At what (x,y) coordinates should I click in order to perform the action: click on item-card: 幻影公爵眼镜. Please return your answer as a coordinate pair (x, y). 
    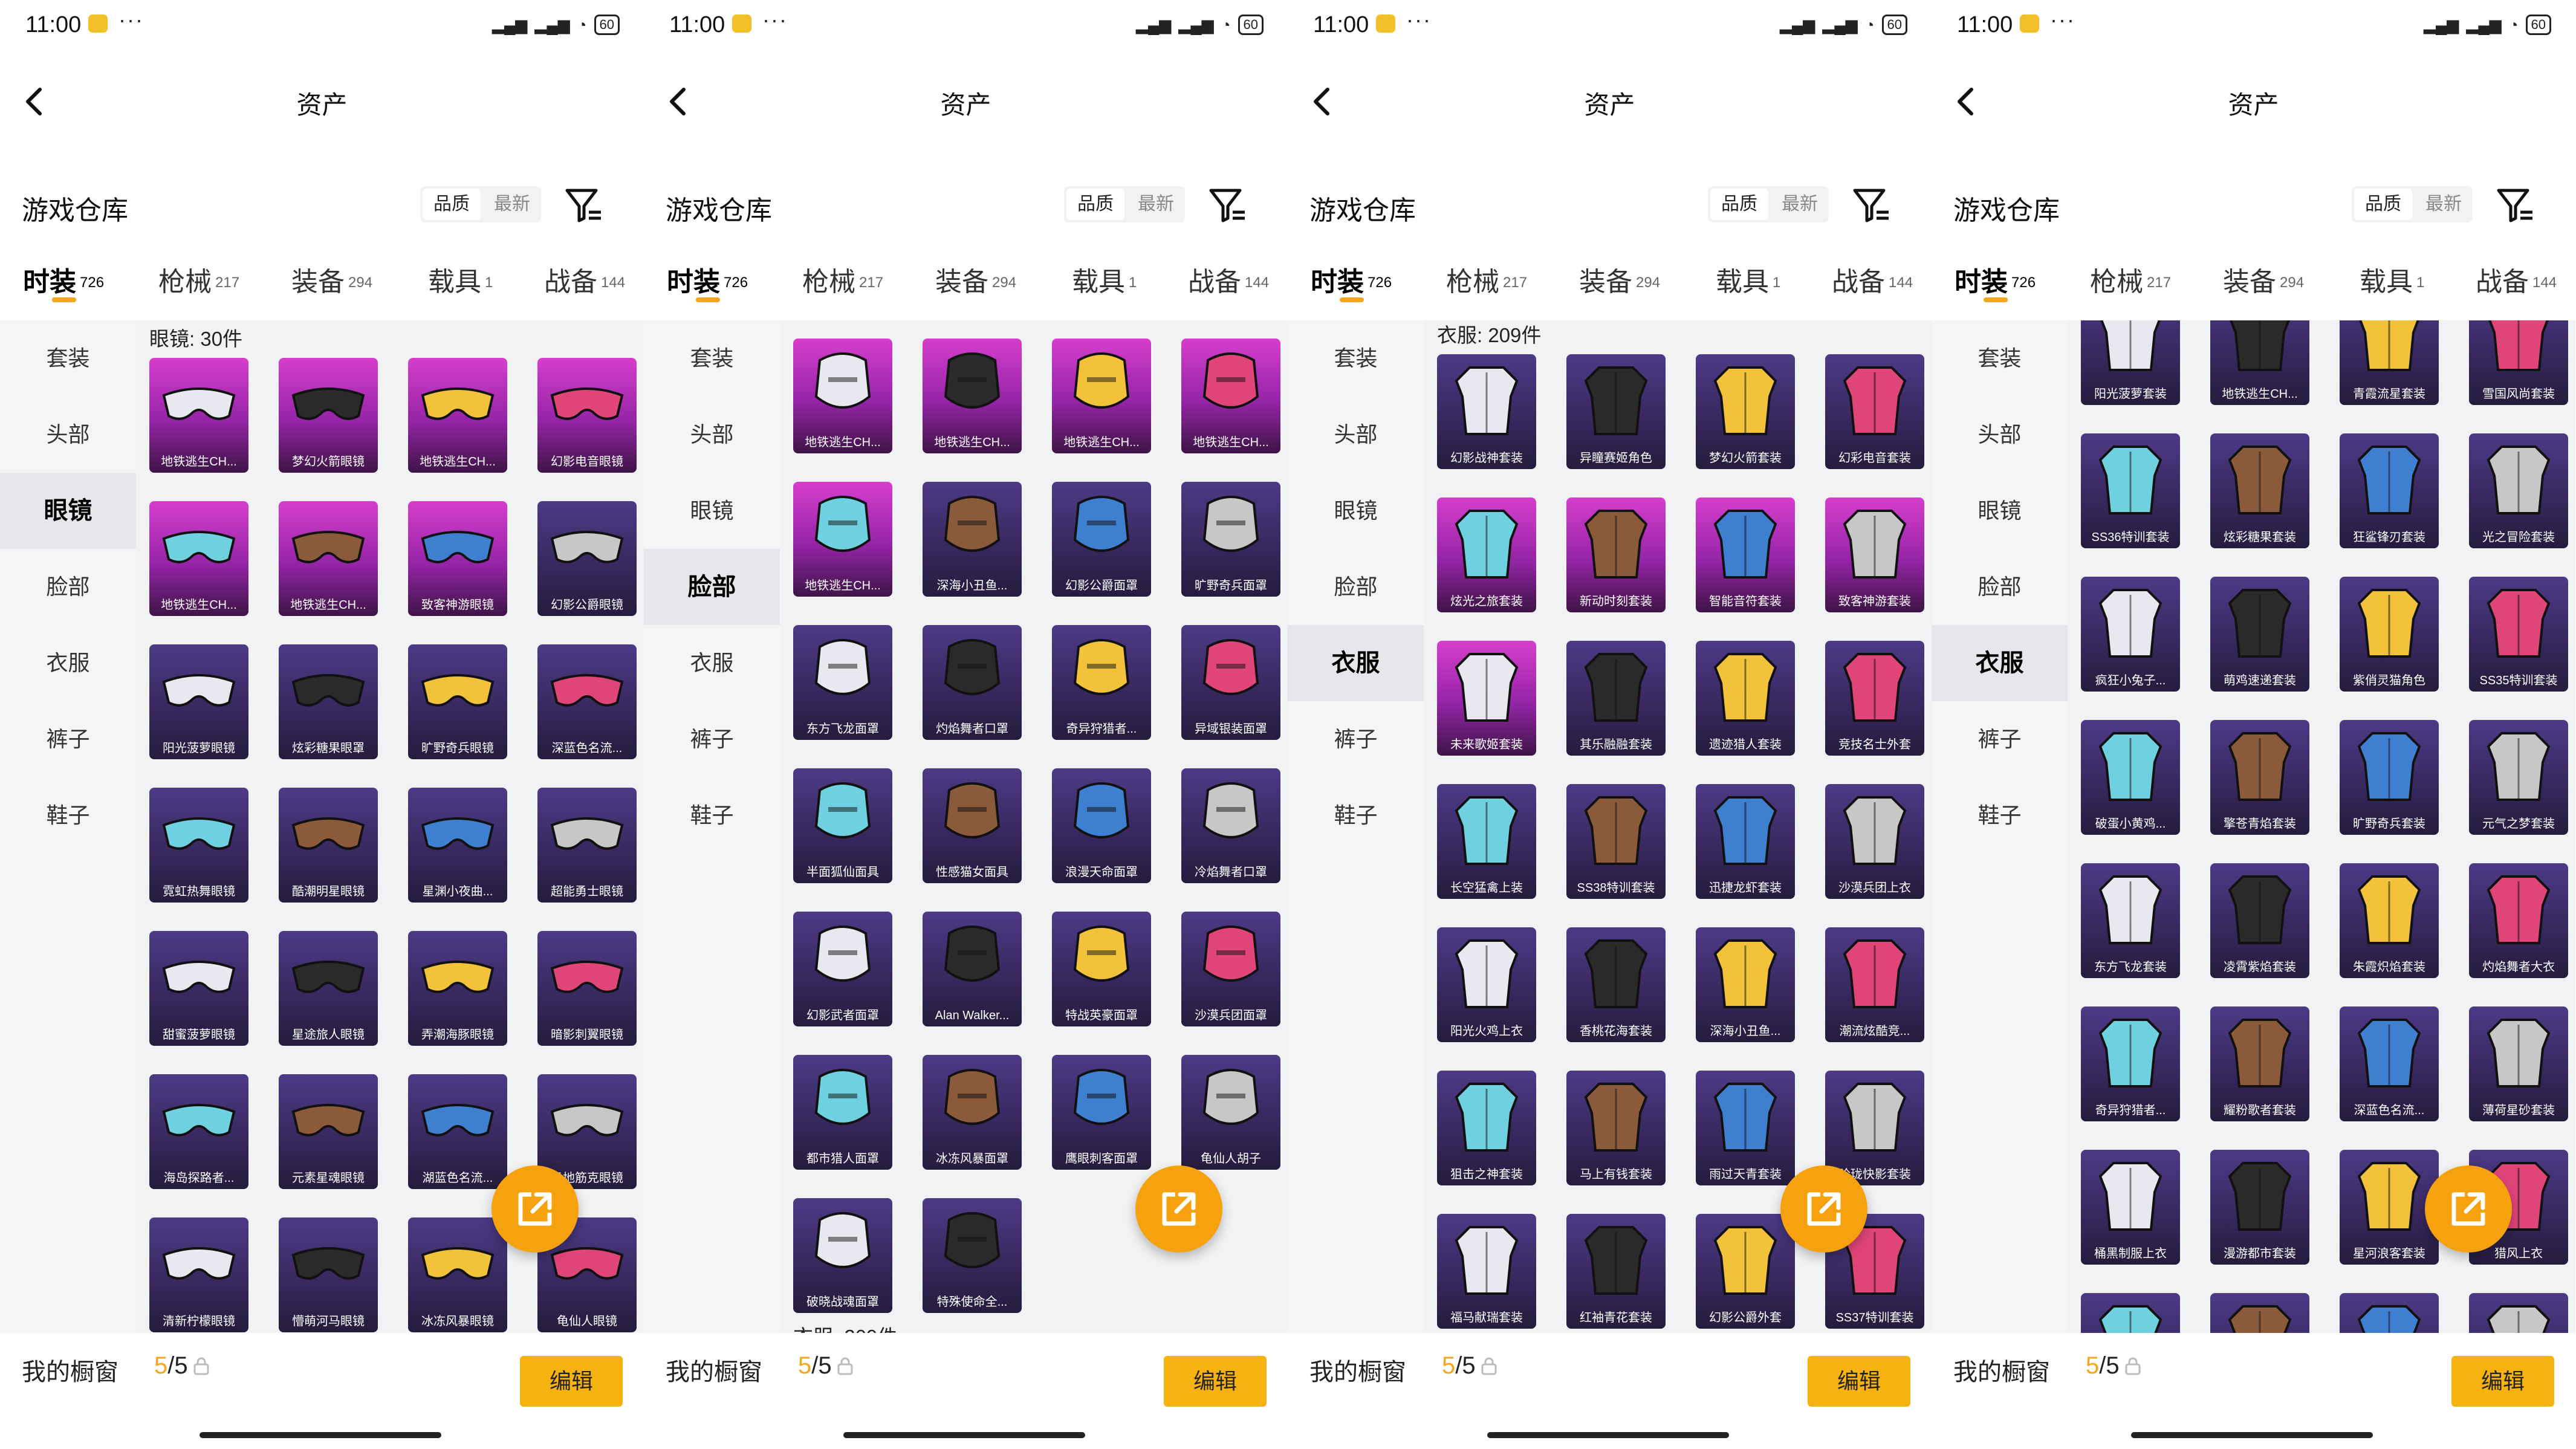
    Looking at the image, I should click on (587, 558).